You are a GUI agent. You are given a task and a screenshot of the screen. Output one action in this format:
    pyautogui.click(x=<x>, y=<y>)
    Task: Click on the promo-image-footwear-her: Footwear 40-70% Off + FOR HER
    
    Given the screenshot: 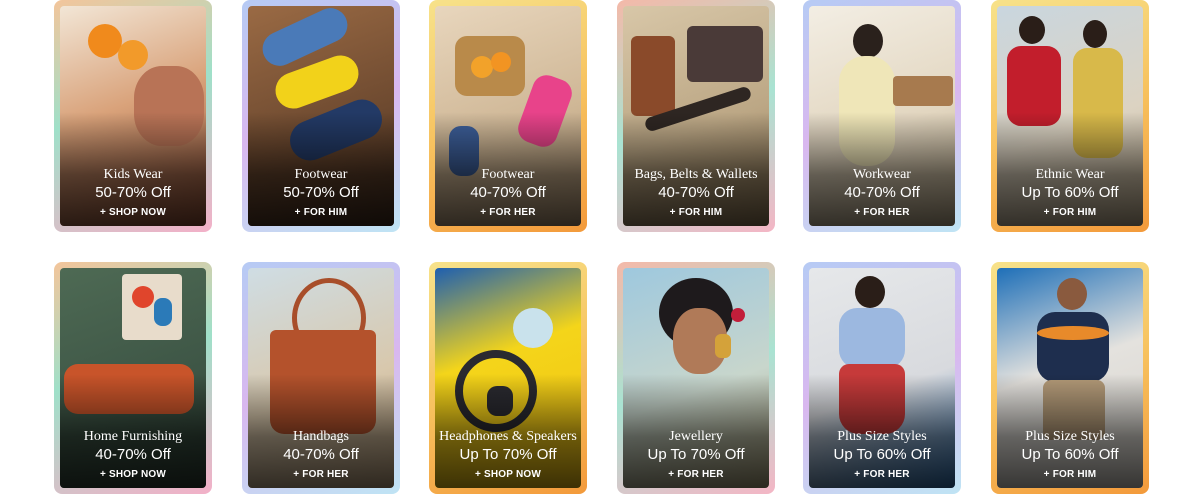 What is the action you would take?
    pyautogui.click(x=508, y=116)
    